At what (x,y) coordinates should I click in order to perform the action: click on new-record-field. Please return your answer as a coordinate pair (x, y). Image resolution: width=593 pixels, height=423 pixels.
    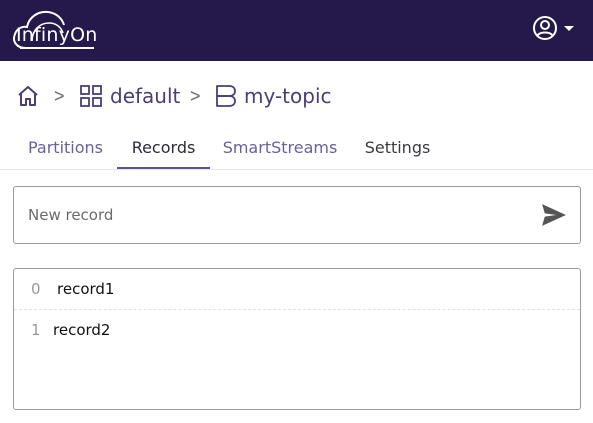
    Looking at the image, I should click on (297, 215).